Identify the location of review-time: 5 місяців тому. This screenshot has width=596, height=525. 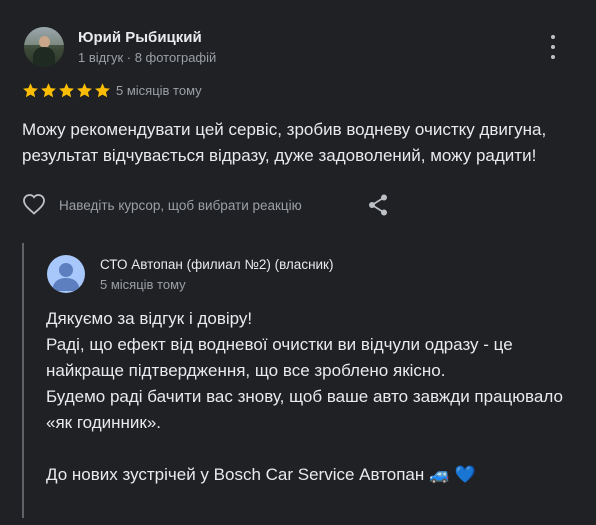
(159, 90).